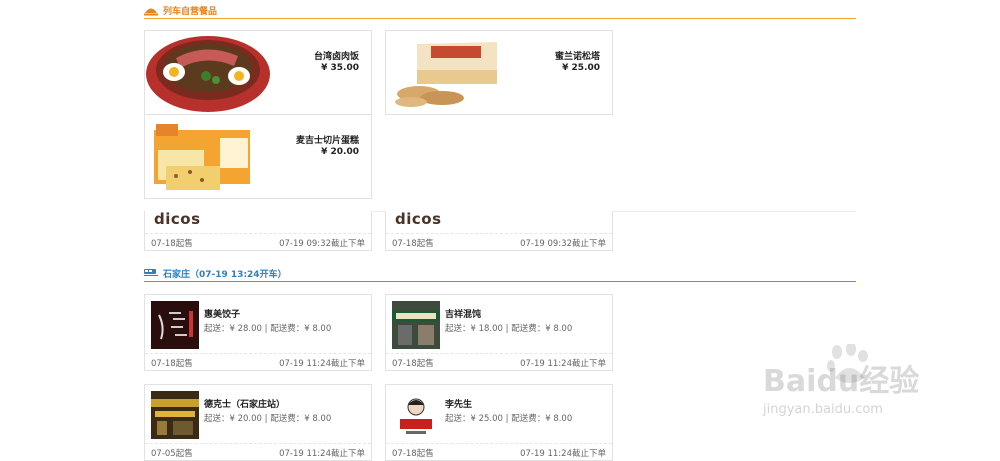 The width and height of the screenshot is (1000, 461). Describe the element at coordinates (172, 454) in the screenshot. I see `sale-start: 07-05起售` at that location.